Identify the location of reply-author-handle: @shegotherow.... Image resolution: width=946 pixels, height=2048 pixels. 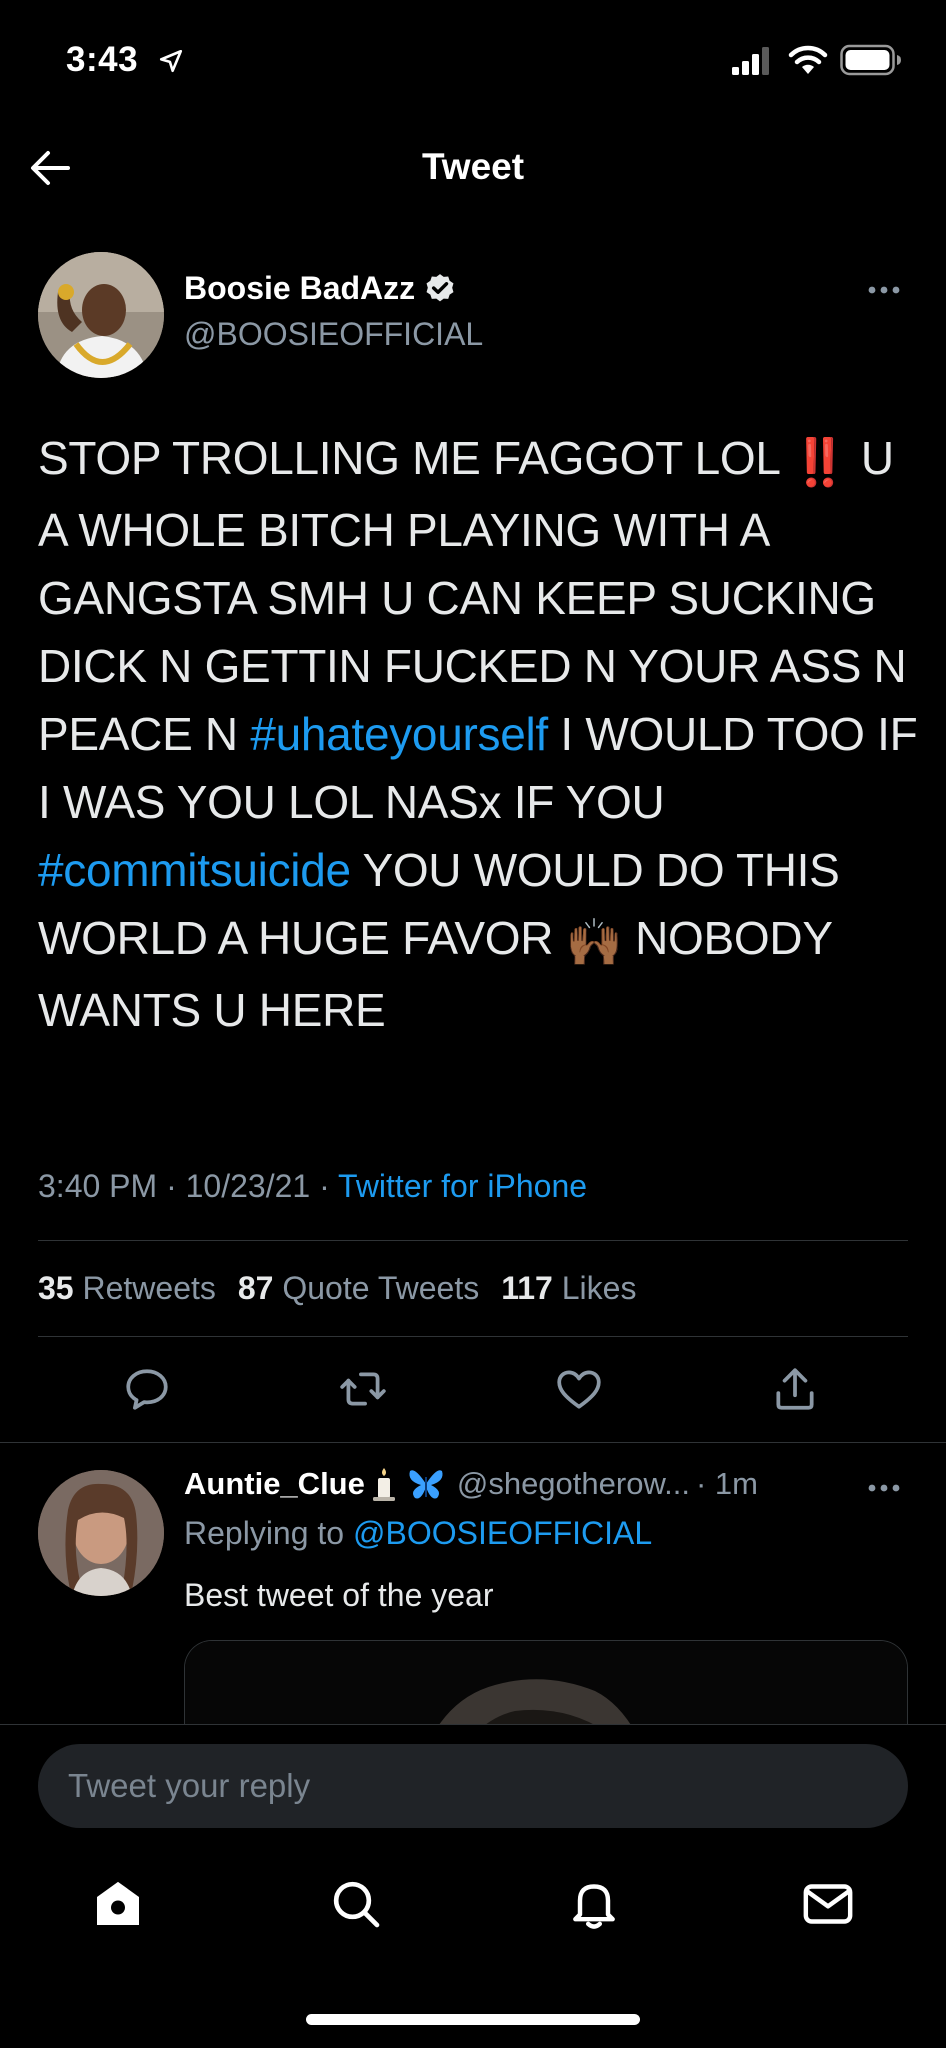
(573, 1484).